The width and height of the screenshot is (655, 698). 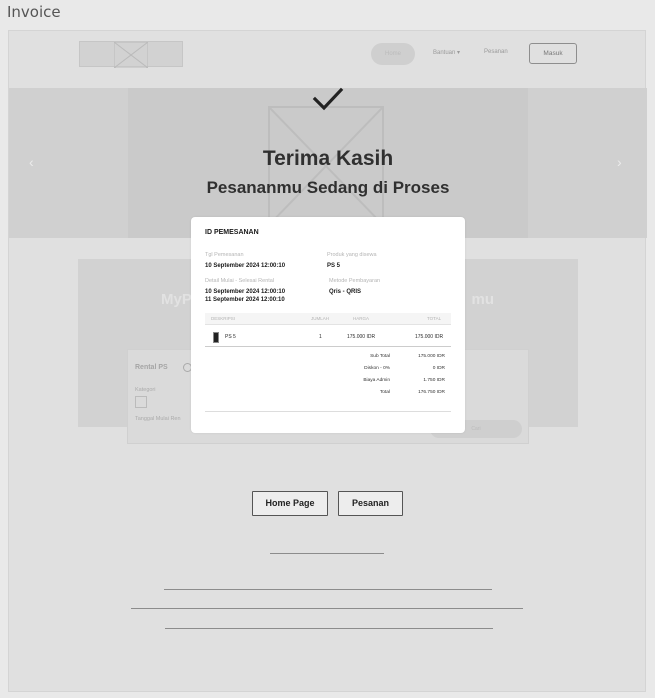 What do you see at coordinates (438, 368) in the screenshot?
I see `discount-value: 0 IDR` at bounding box center [438, 368].